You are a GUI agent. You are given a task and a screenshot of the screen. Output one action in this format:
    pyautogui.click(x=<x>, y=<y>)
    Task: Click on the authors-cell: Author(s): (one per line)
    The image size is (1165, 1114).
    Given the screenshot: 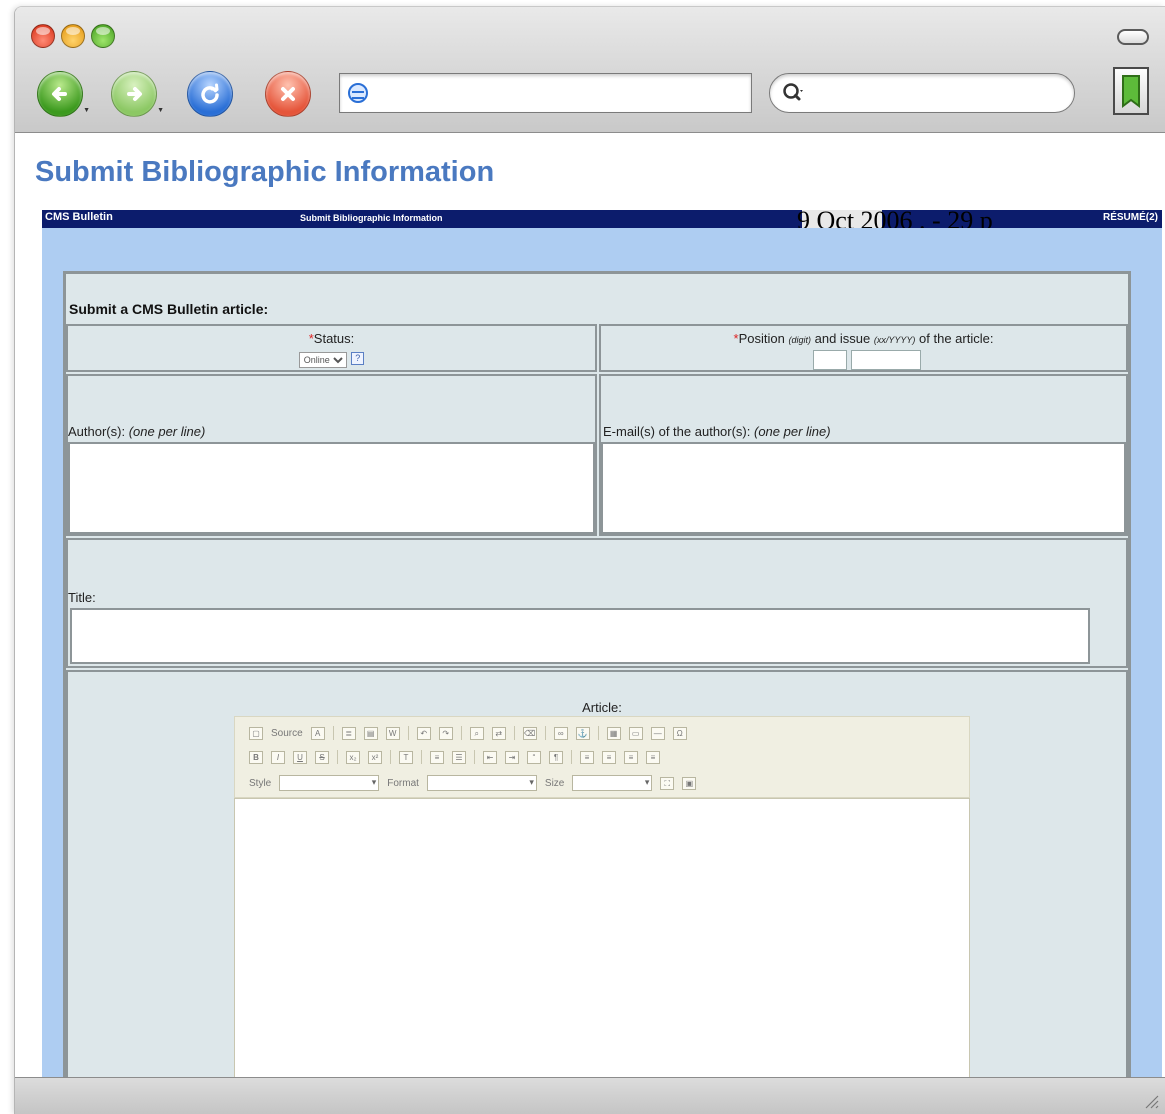 What is the action you would take?
    pyautogui.click(x=331, y=455)
    